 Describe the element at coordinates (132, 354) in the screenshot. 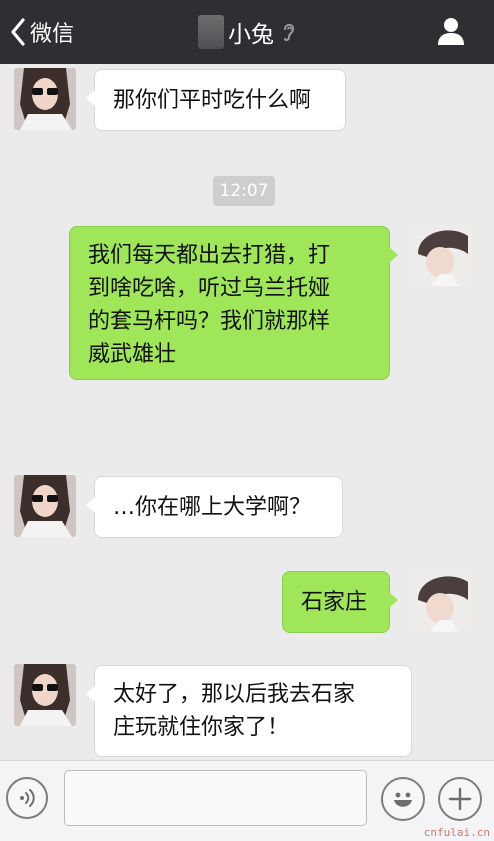

I see `message-line: 威武雄壮` at that location.